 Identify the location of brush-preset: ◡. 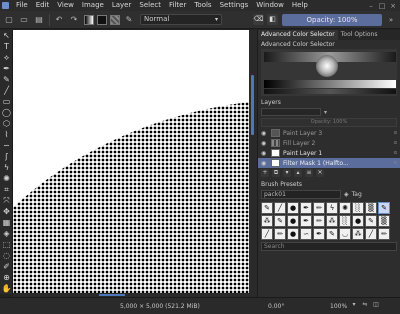
(345, 234).